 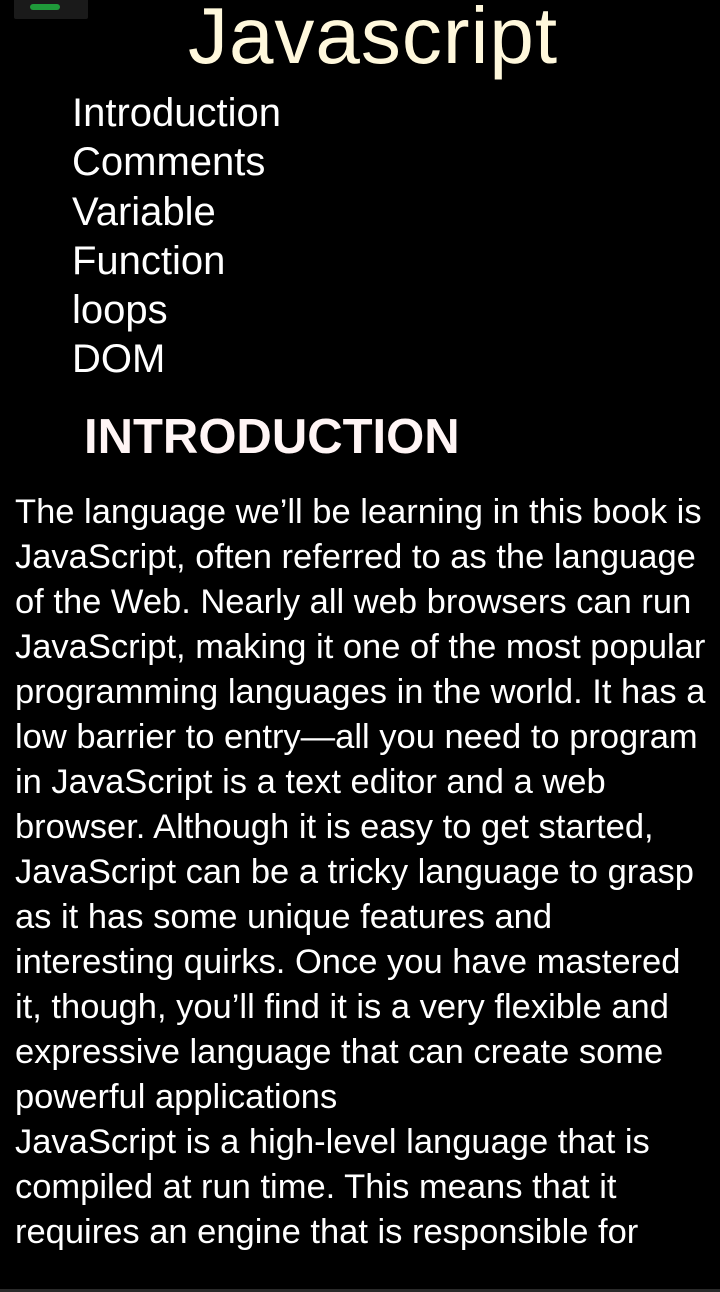 I want to click on toc-link-comments: Comments, so click(x=176, y=162).